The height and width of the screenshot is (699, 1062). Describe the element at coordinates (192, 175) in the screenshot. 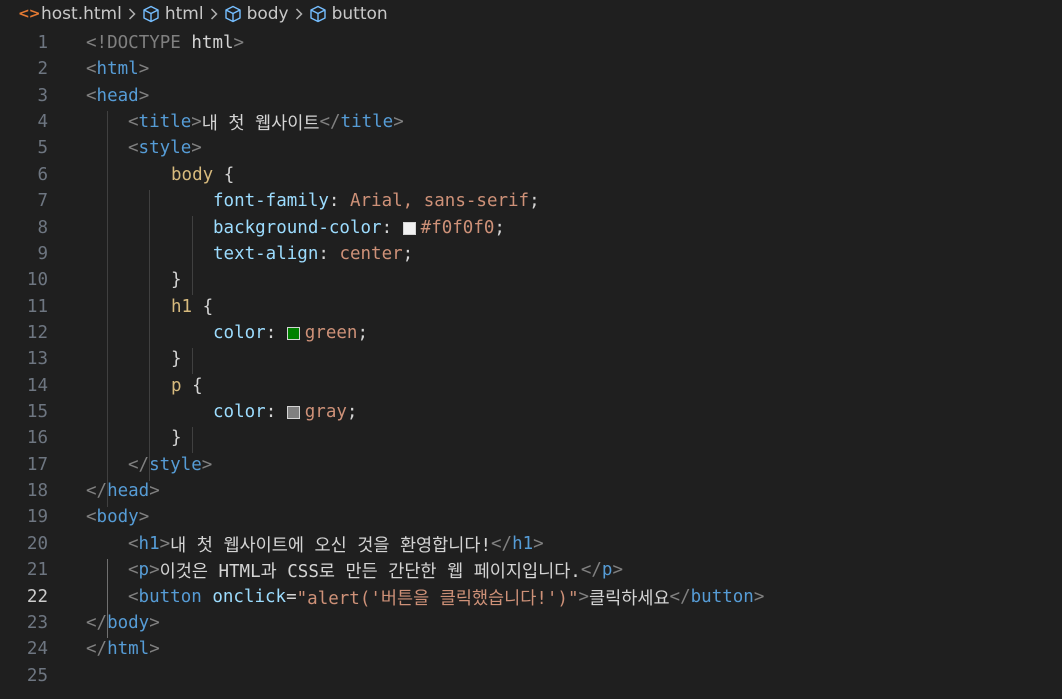

I see `css-selector: body` at that location.